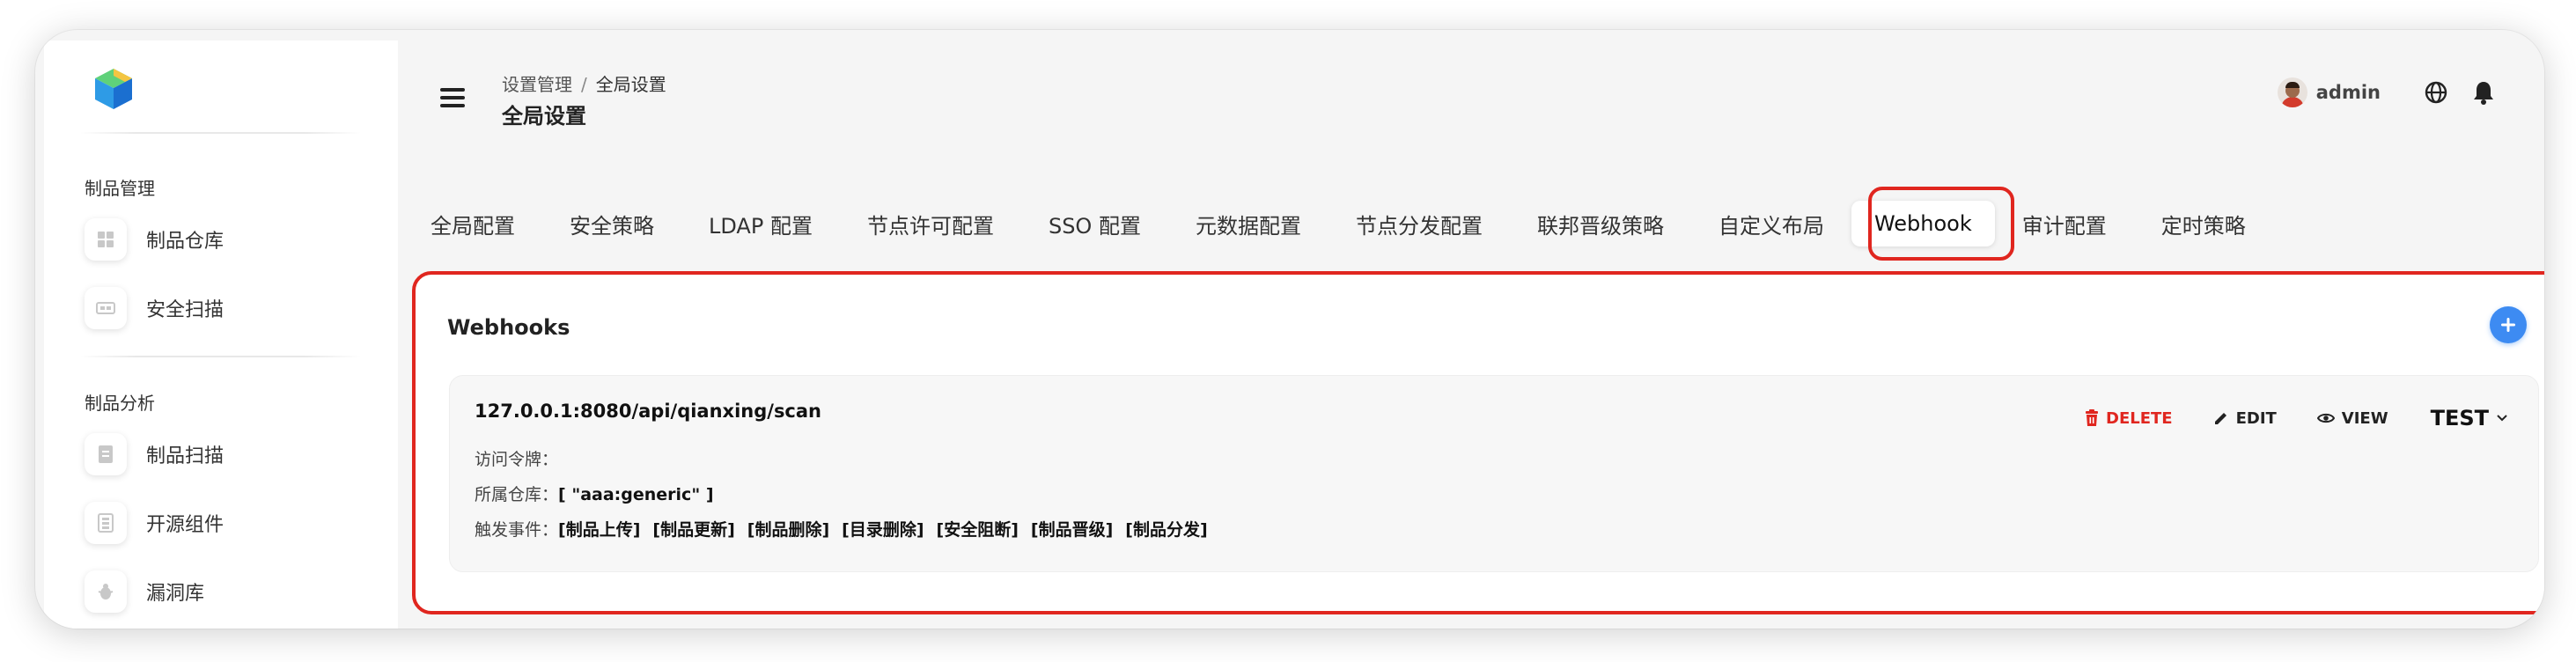  I want to click on webhook-url: 127.0.0.1:8080/api/qianxing/scan, so click(648, 412).